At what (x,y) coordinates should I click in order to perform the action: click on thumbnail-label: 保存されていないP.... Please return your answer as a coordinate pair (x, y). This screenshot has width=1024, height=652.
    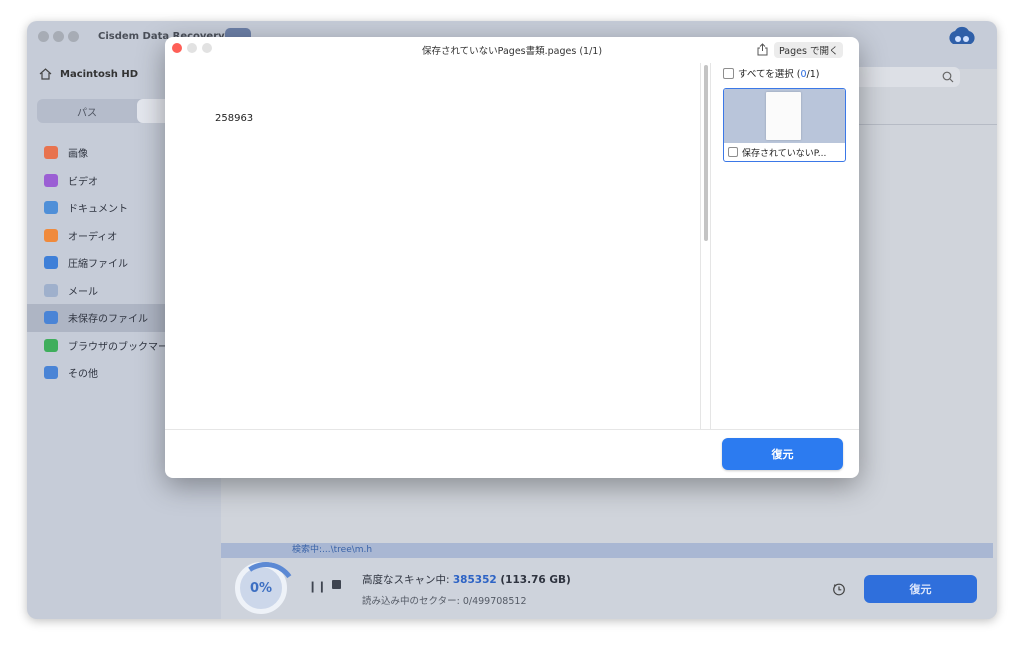
    Looking at the image, I should click on (784, 152).